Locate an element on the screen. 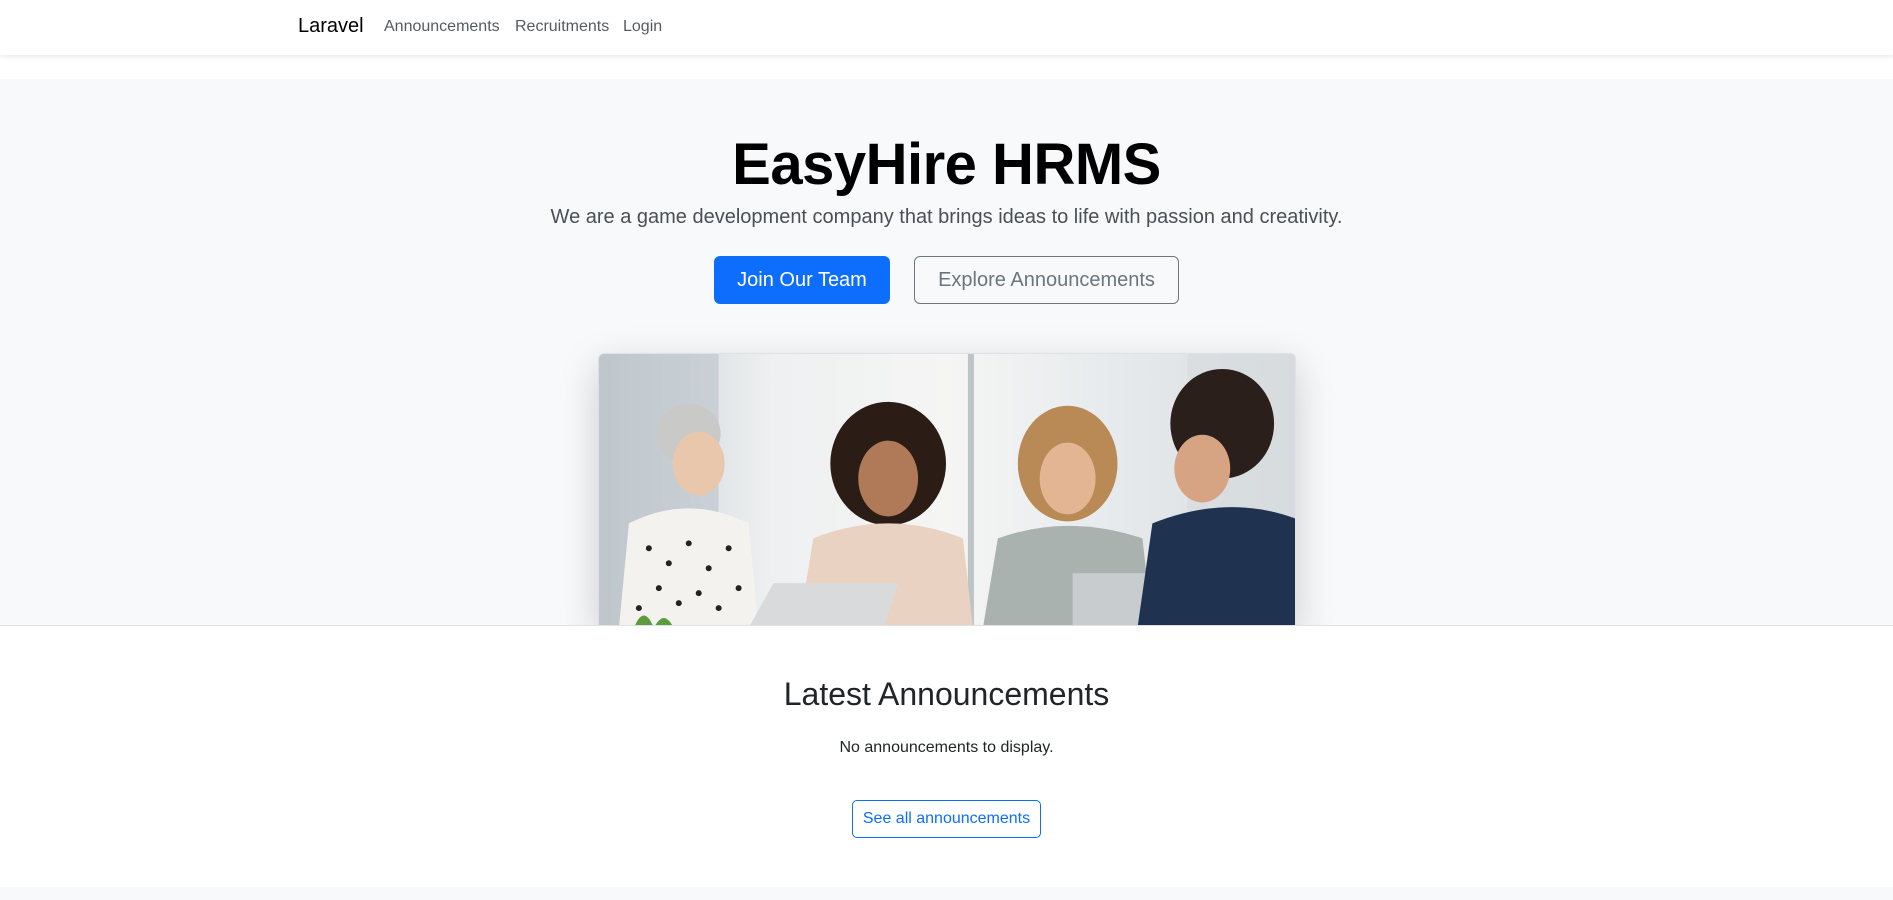 Image resolution: width=1893 pixels, height=900 pixels. nav-link-recruitments: Recruitments is located at coordinates (562, 27).